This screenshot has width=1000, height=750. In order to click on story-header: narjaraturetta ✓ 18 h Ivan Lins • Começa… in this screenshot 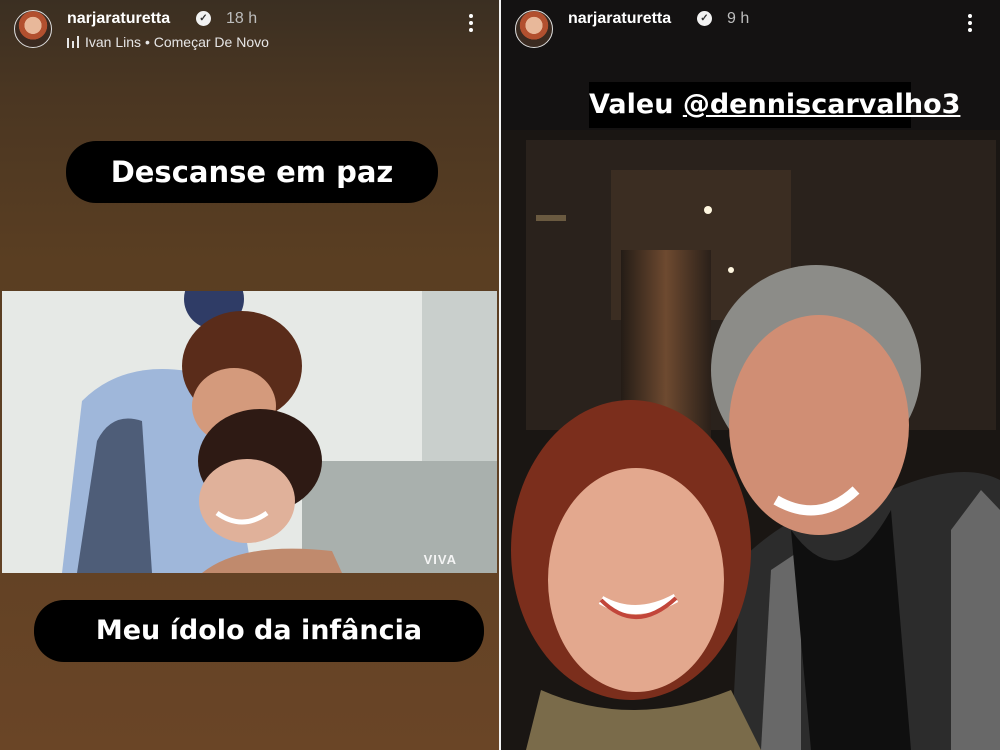, I will do `click(249, 32)`.